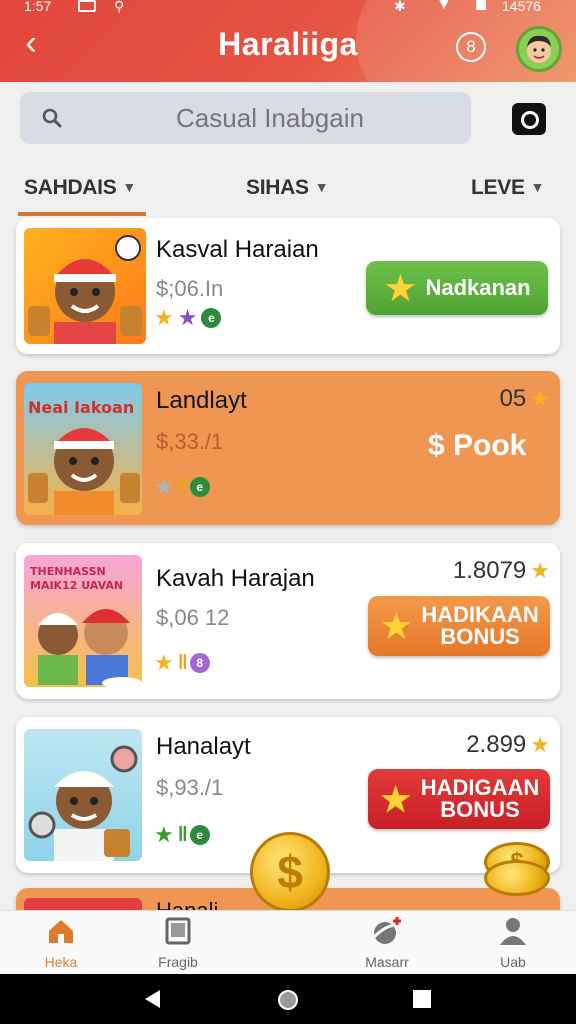 The width and height of the screenshot is (576, 1024). What do you see at coordinates (199, 663) in the screenshot?
I see `badge-icon: 8` at bounding box center [199, 663].